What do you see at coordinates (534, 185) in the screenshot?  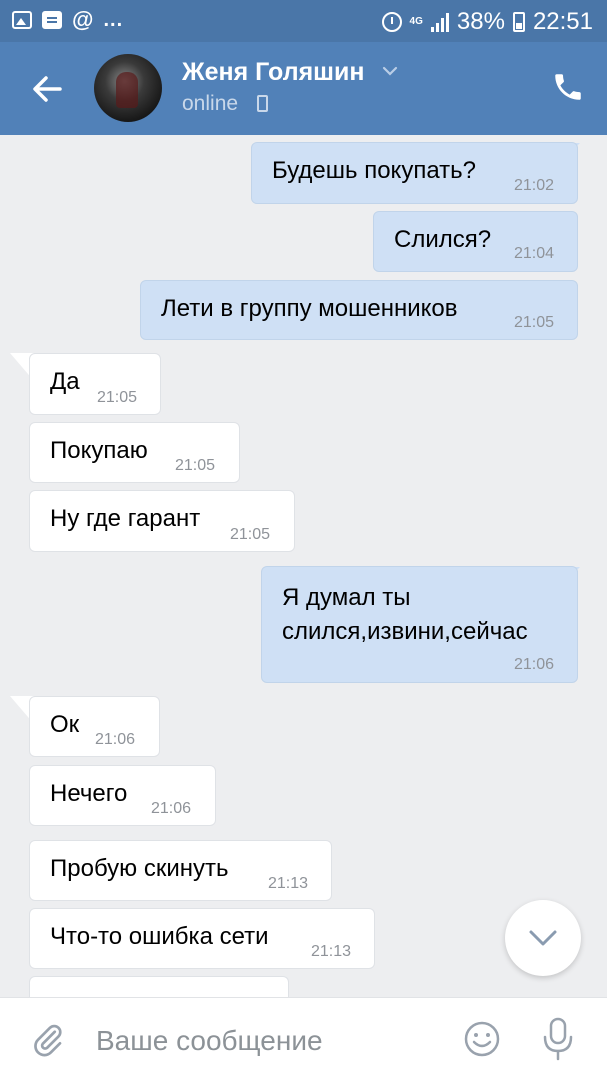 I see `message-time: 21:02` at bounding box center [534, 185].